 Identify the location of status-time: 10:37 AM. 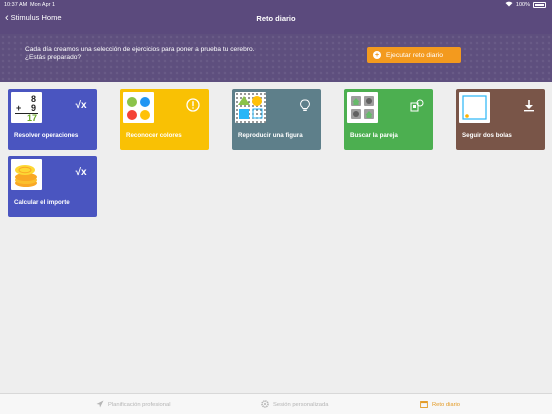
(16, 5).